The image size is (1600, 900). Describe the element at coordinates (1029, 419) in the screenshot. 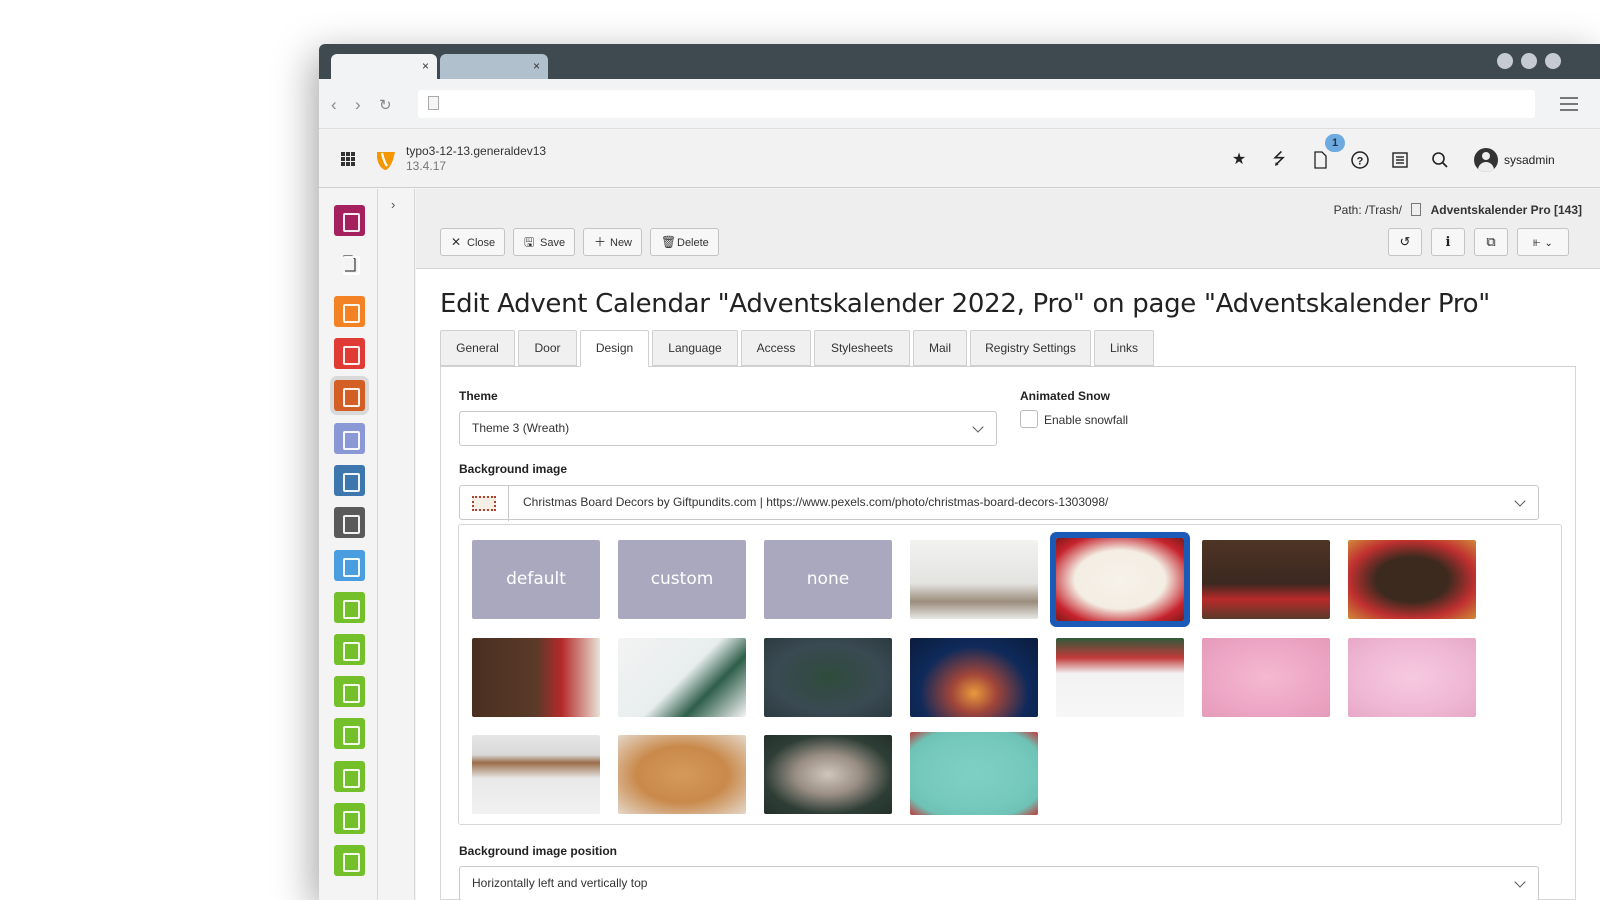

I see `enable-snowfall-checkbox` at that location.